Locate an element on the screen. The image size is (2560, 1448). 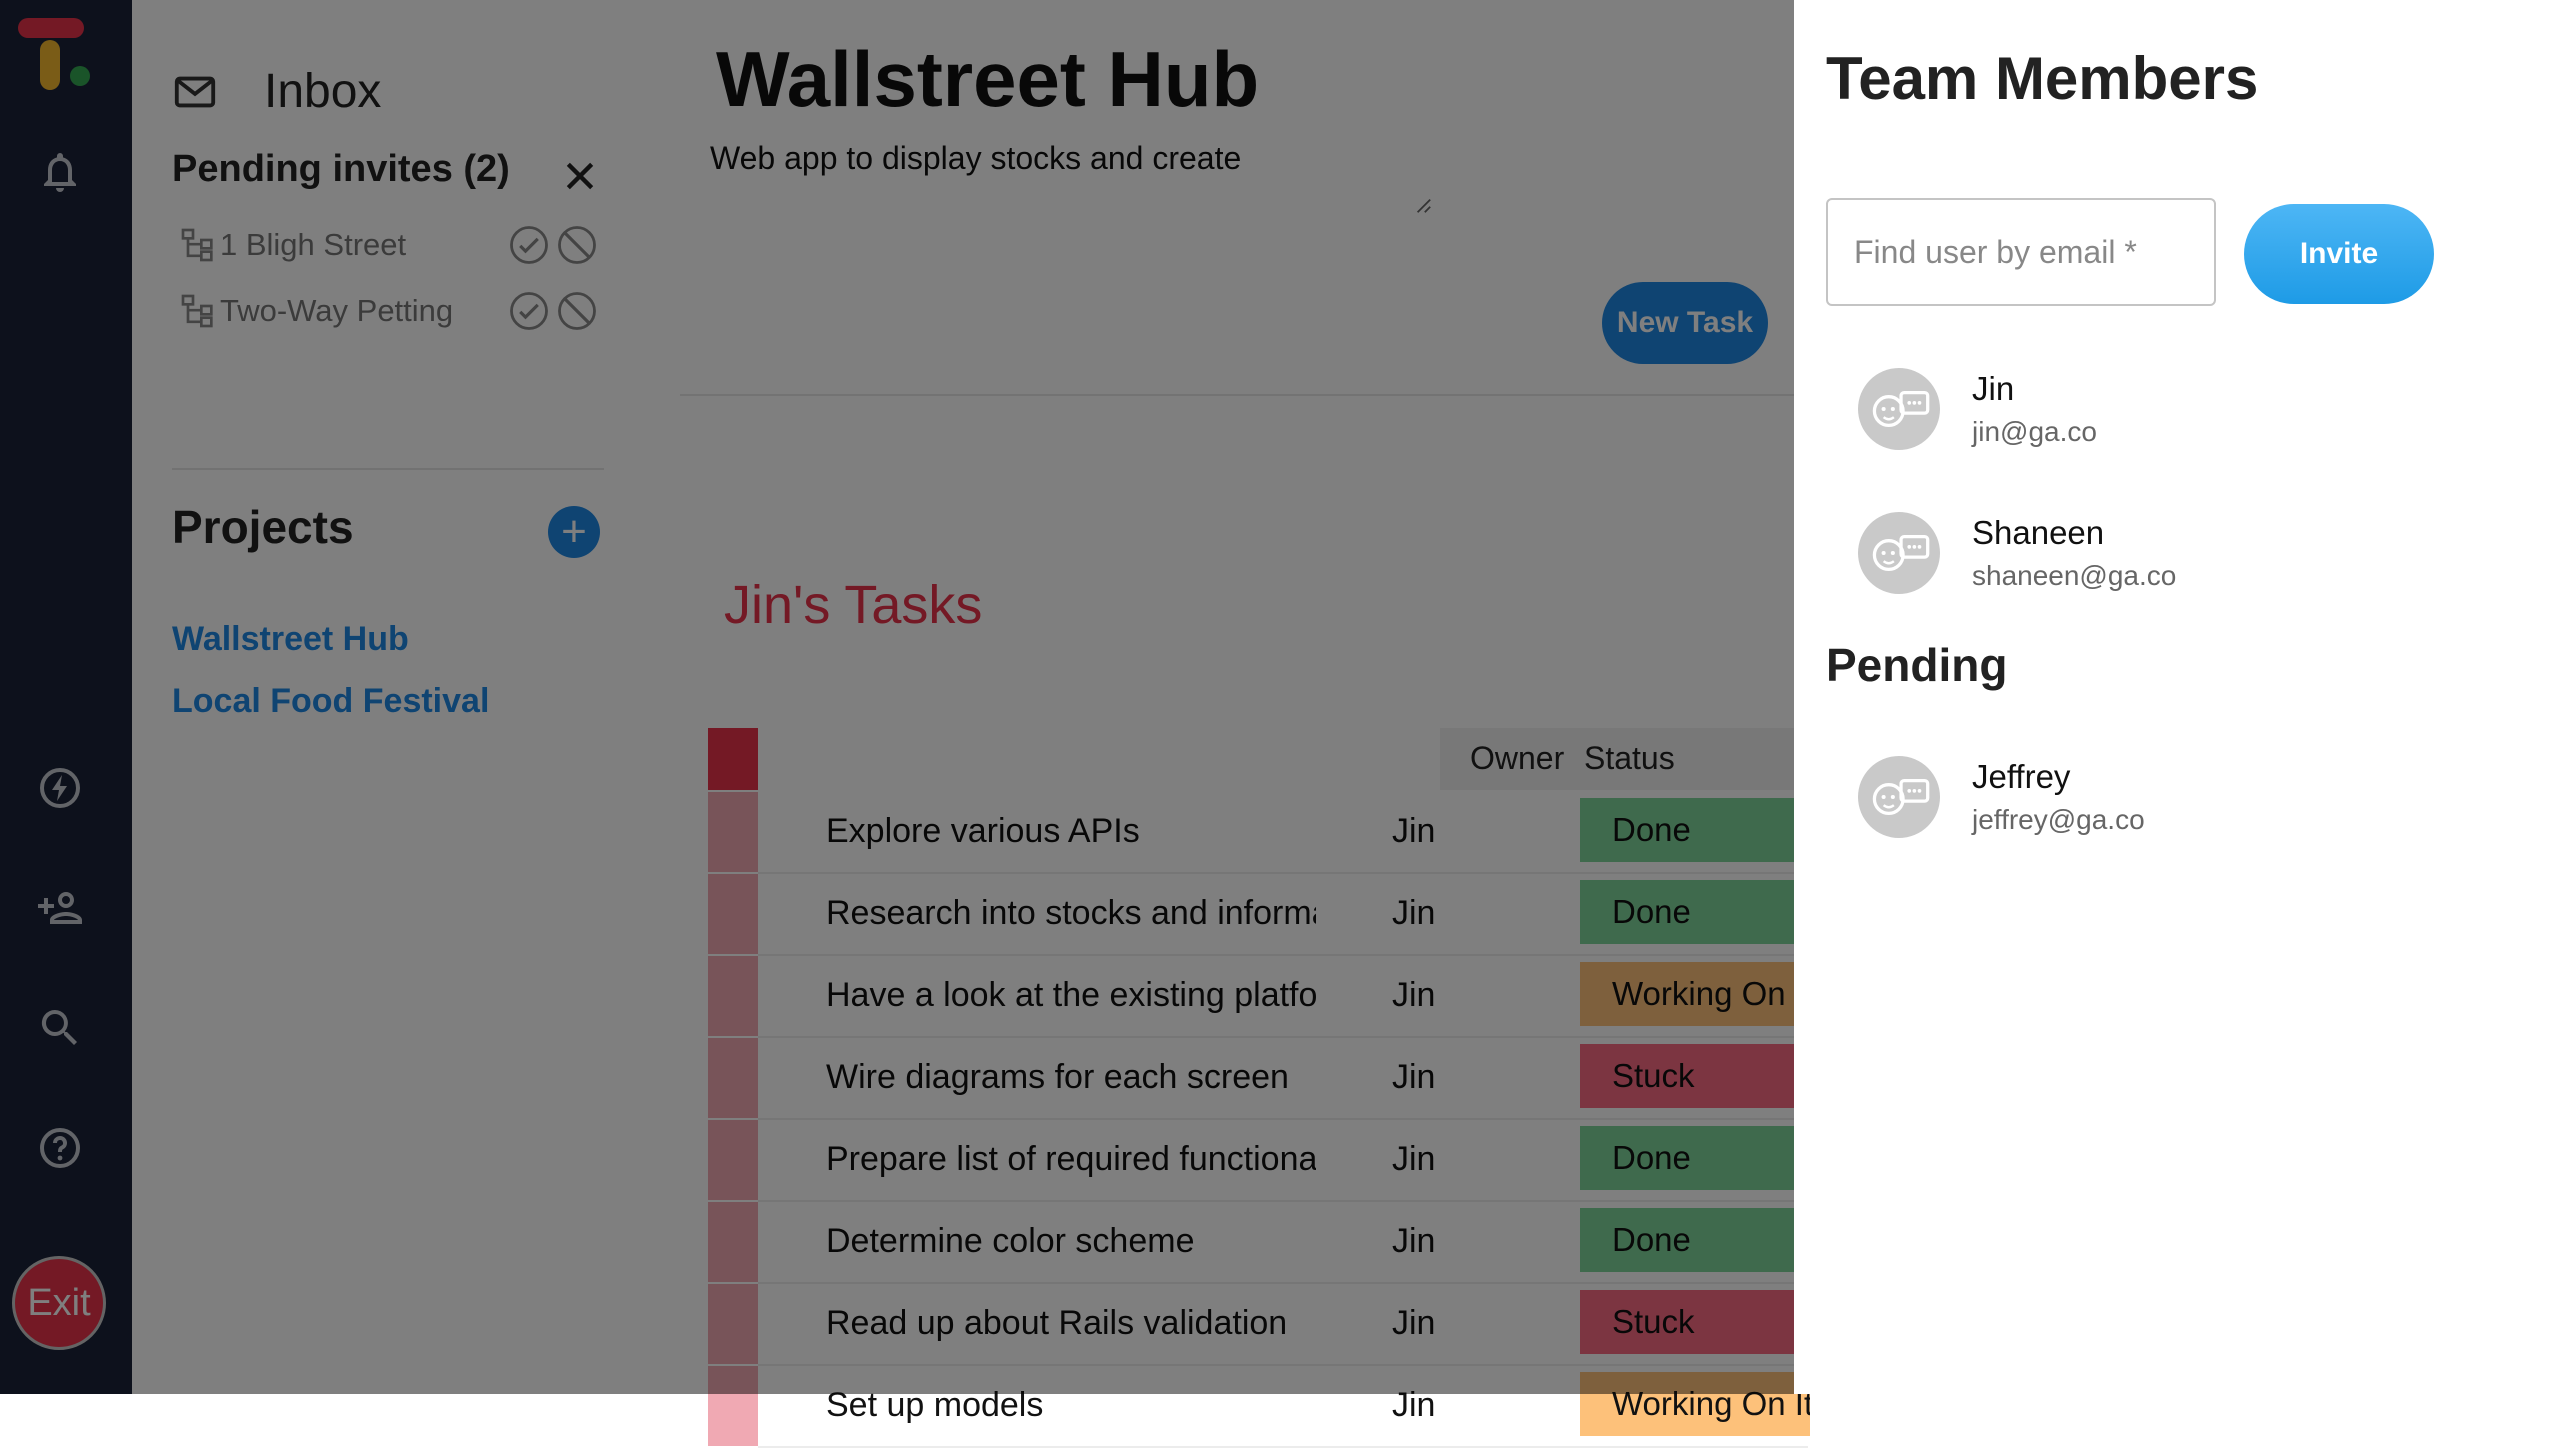
find-user-email-input is located at coordinates (2021, 252).